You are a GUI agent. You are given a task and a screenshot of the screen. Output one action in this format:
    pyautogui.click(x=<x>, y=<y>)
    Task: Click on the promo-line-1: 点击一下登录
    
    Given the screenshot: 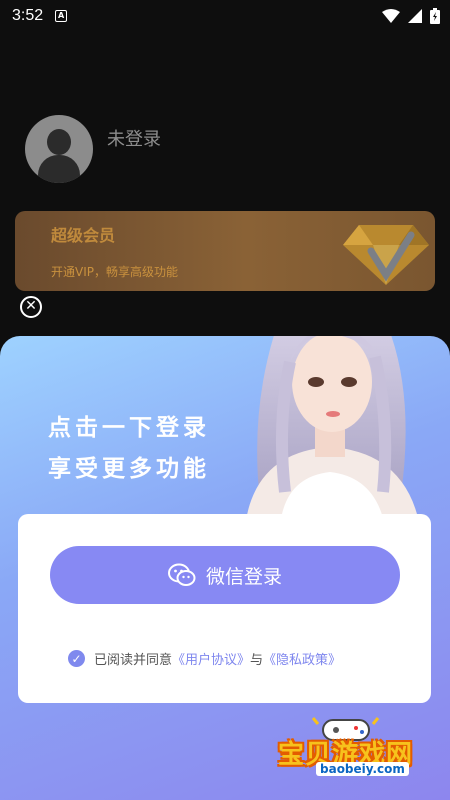 What is the action you would take?
    pyautogui.click(x=129, y=428)
    